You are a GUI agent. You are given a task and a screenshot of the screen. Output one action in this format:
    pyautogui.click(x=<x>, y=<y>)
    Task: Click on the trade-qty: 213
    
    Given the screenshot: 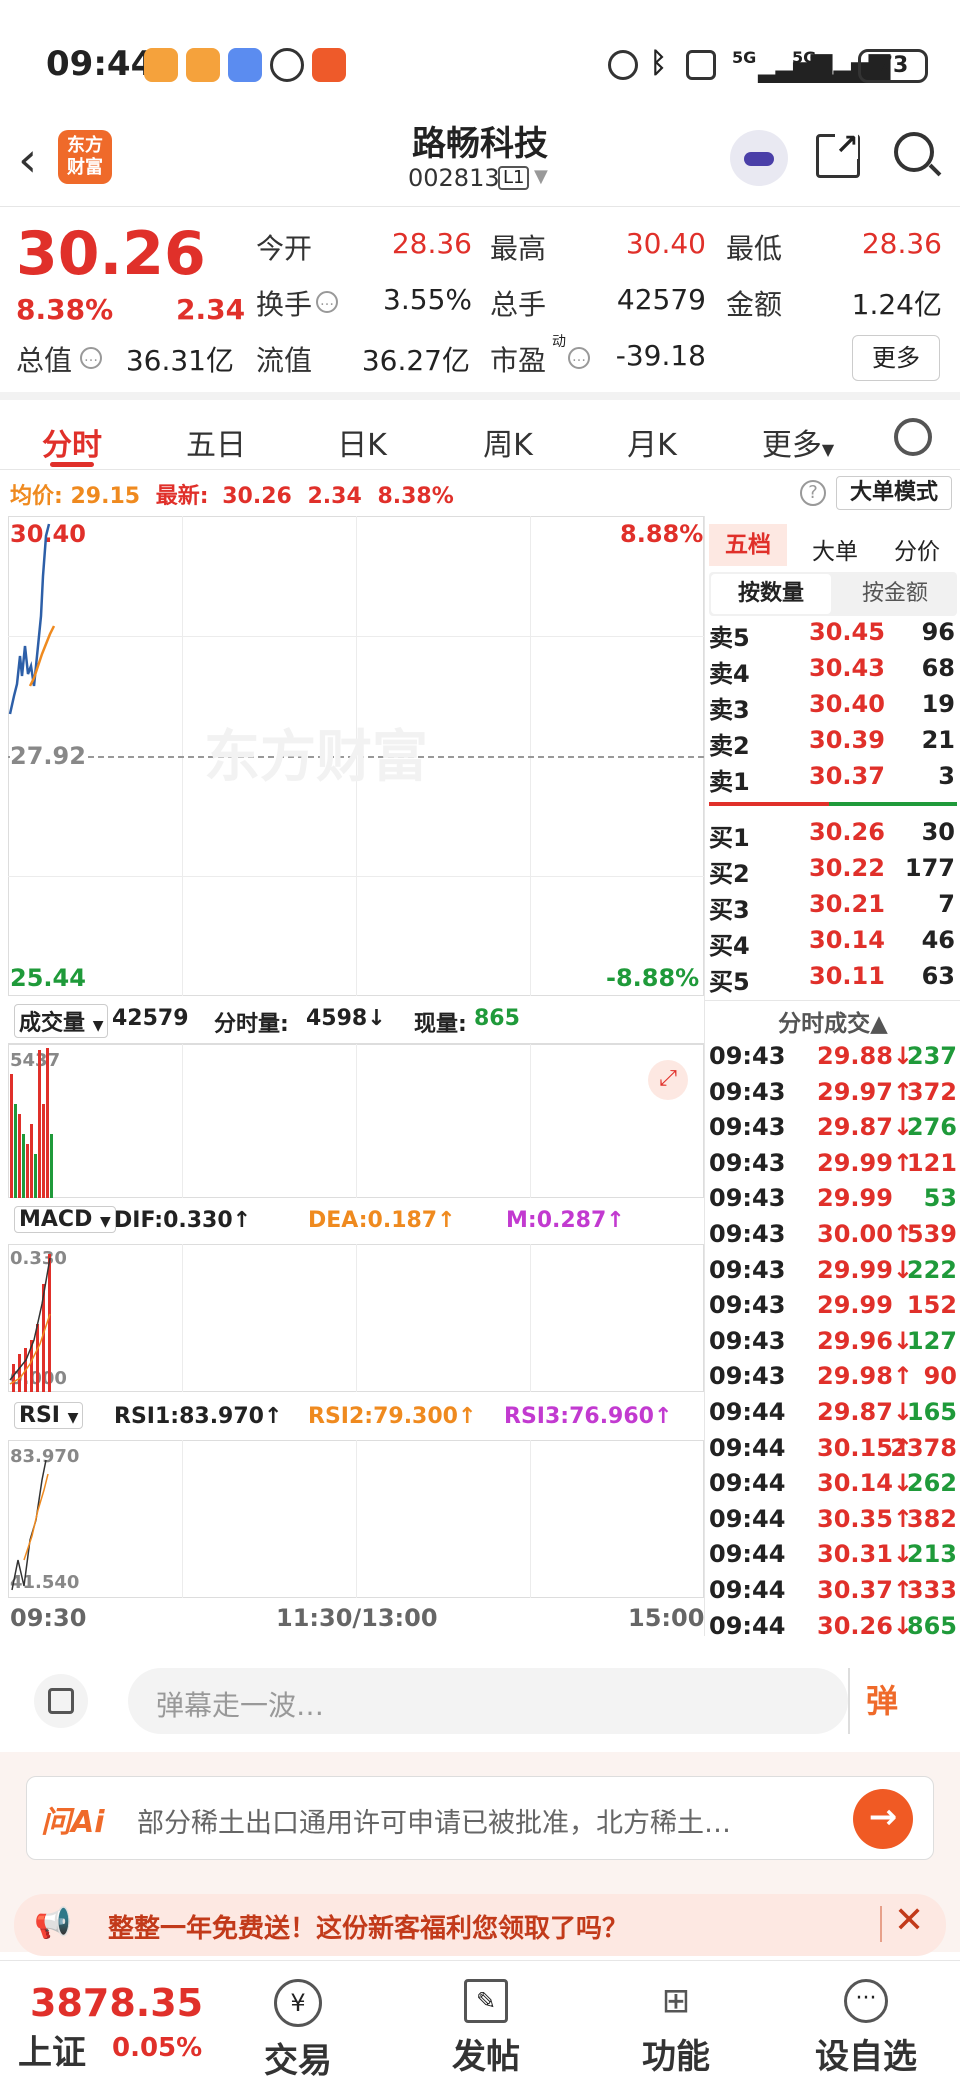 What is the action you would take?
    pyautogui.click(x=931, y=1554)
    